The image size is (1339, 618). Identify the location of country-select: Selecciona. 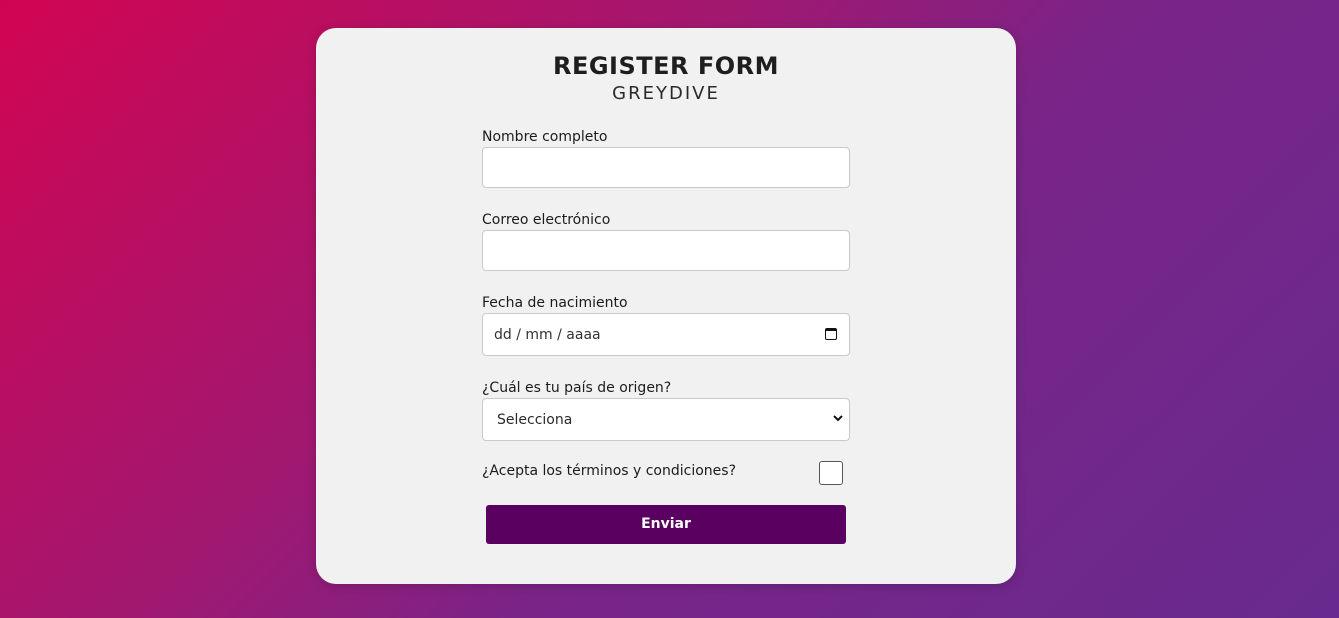
(666, 419).